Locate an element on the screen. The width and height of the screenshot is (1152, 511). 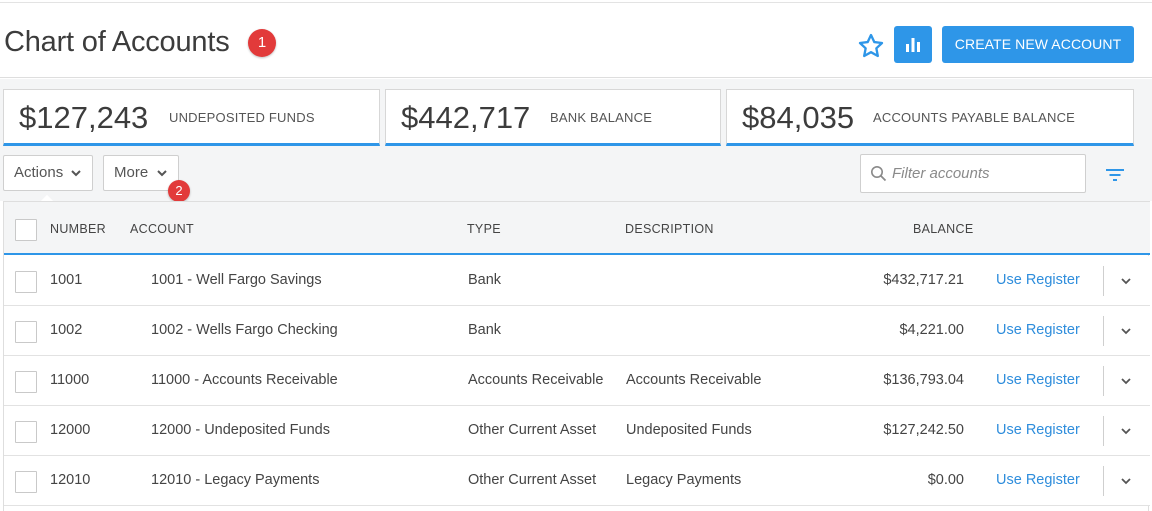
star-icon is located at coordinates (871, 46).